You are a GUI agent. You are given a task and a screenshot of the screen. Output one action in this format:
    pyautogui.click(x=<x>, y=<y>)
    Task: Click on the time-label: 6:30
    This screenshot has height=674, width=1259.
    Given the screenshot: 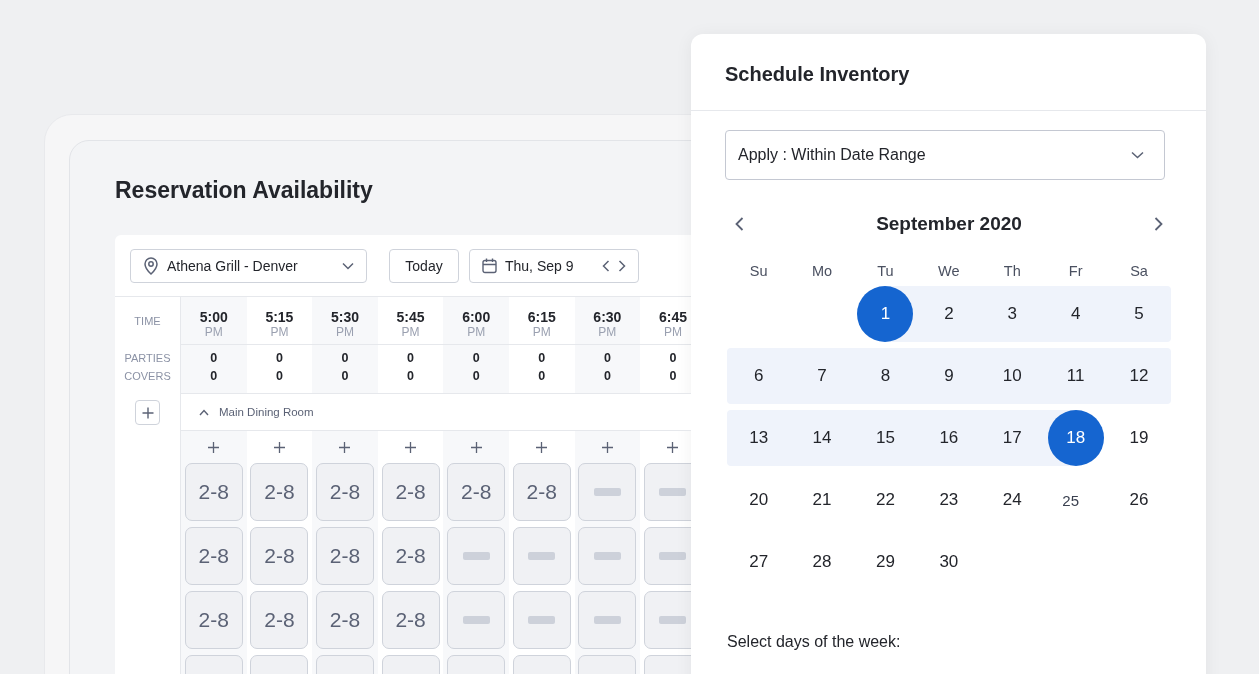 What is the action you would take?
    pyautogui.click(x=607, y=317)
    